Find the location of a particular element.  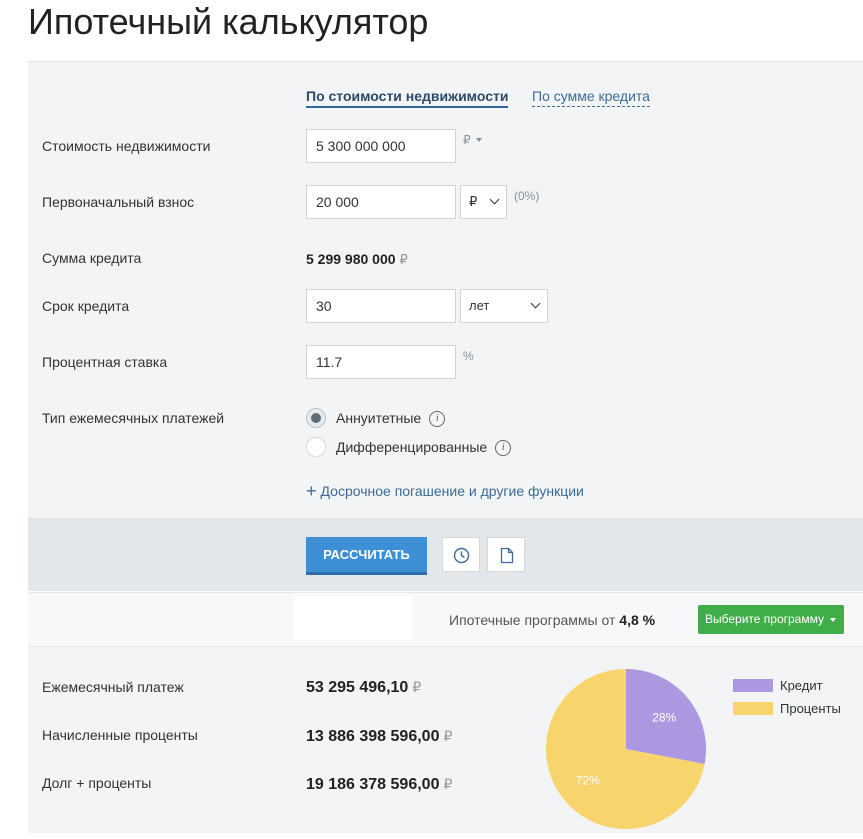

document-button is located at coordinates (506, 554).